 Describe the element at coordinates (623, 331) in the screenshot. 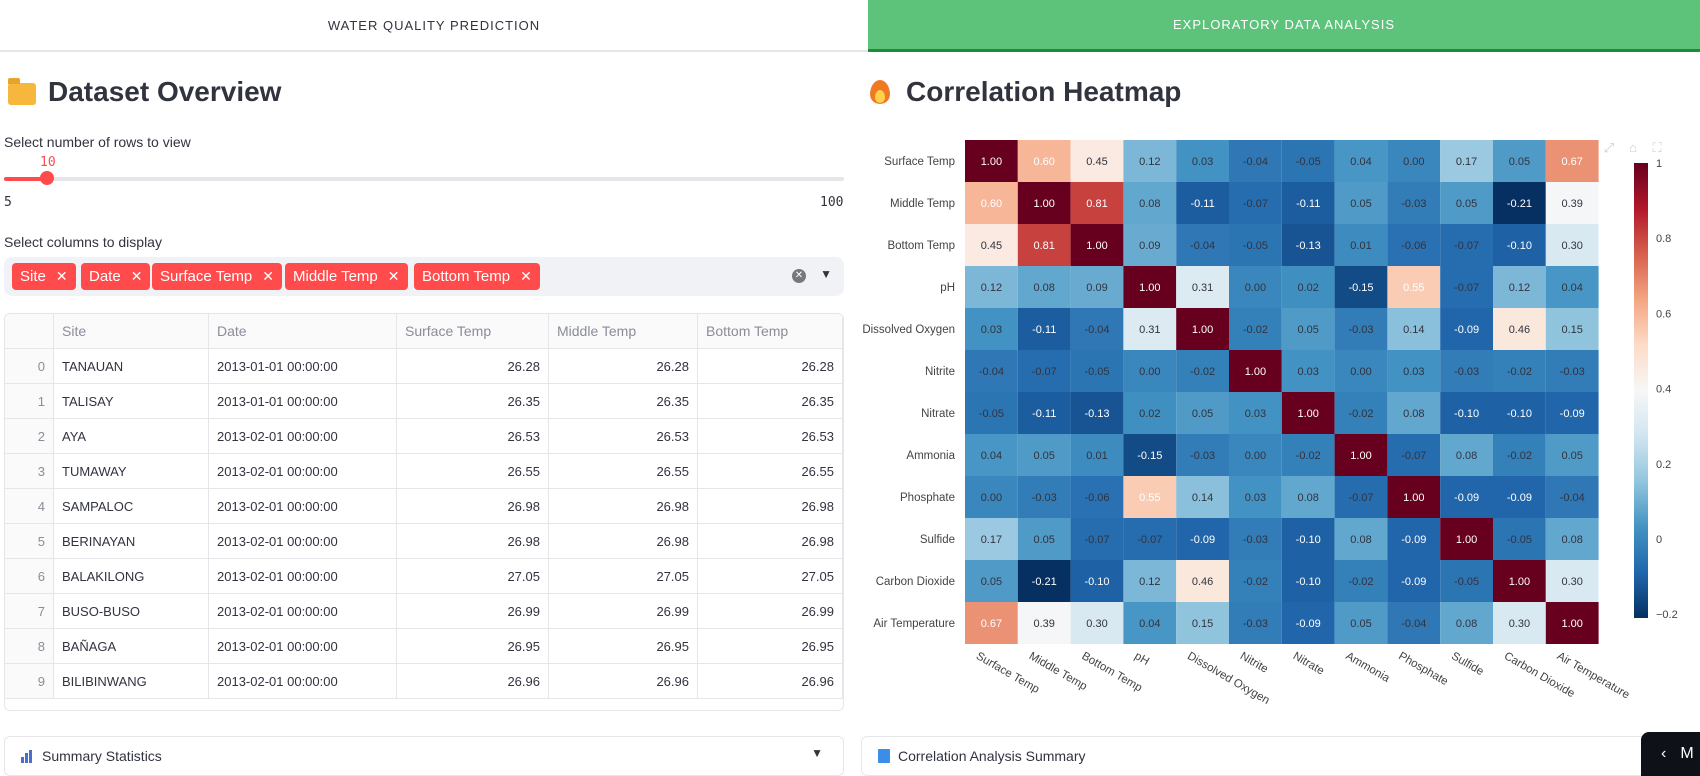

I see `column-header-middle-temp: Middle Temp` at that location.